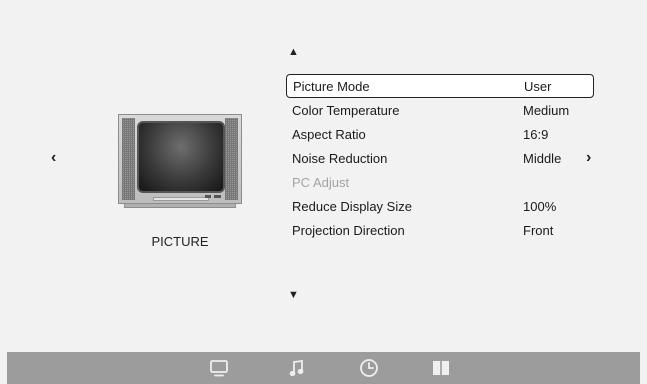  I want to click on tv-screen, so click(181, 157).